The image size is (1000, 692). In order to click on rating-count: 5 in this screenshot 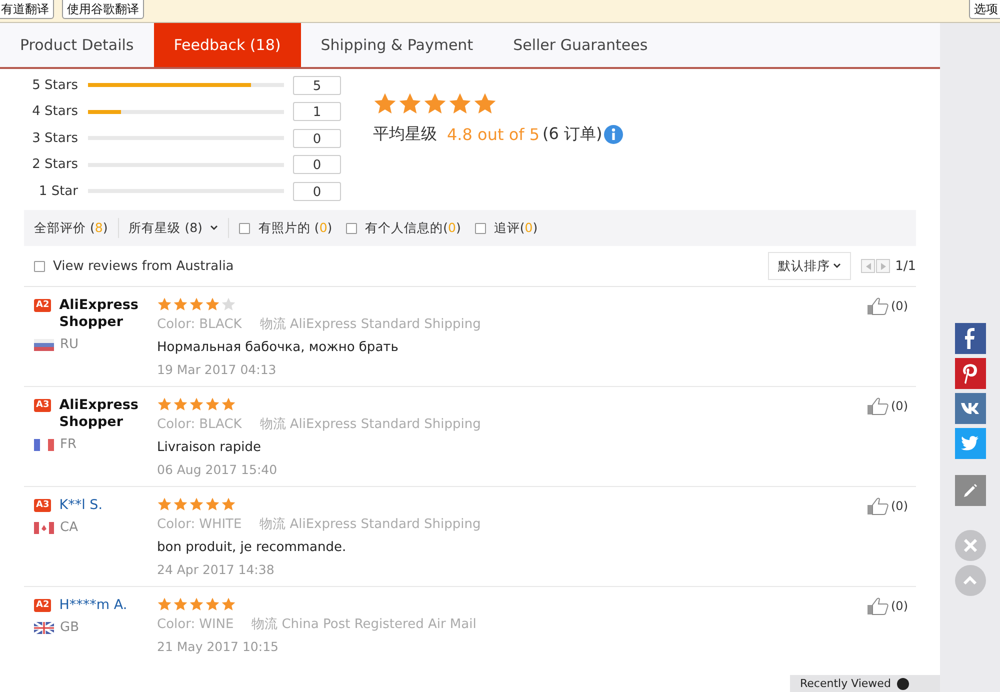, I will do `click(317, 85)`.